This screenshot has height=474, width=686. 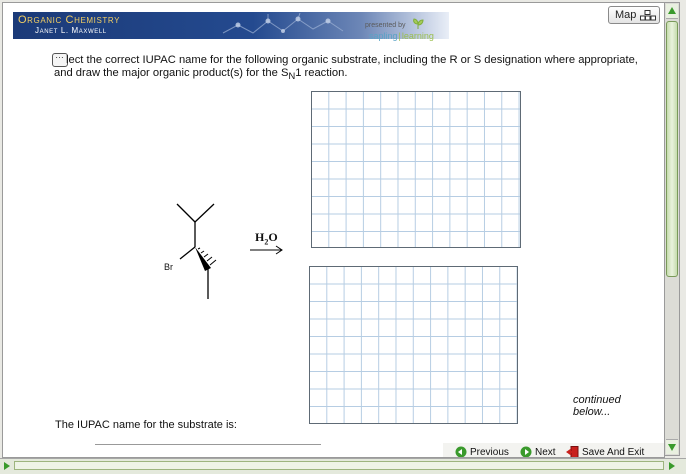 I want to click on bromine-label: Br, so click(x=168, y=267).